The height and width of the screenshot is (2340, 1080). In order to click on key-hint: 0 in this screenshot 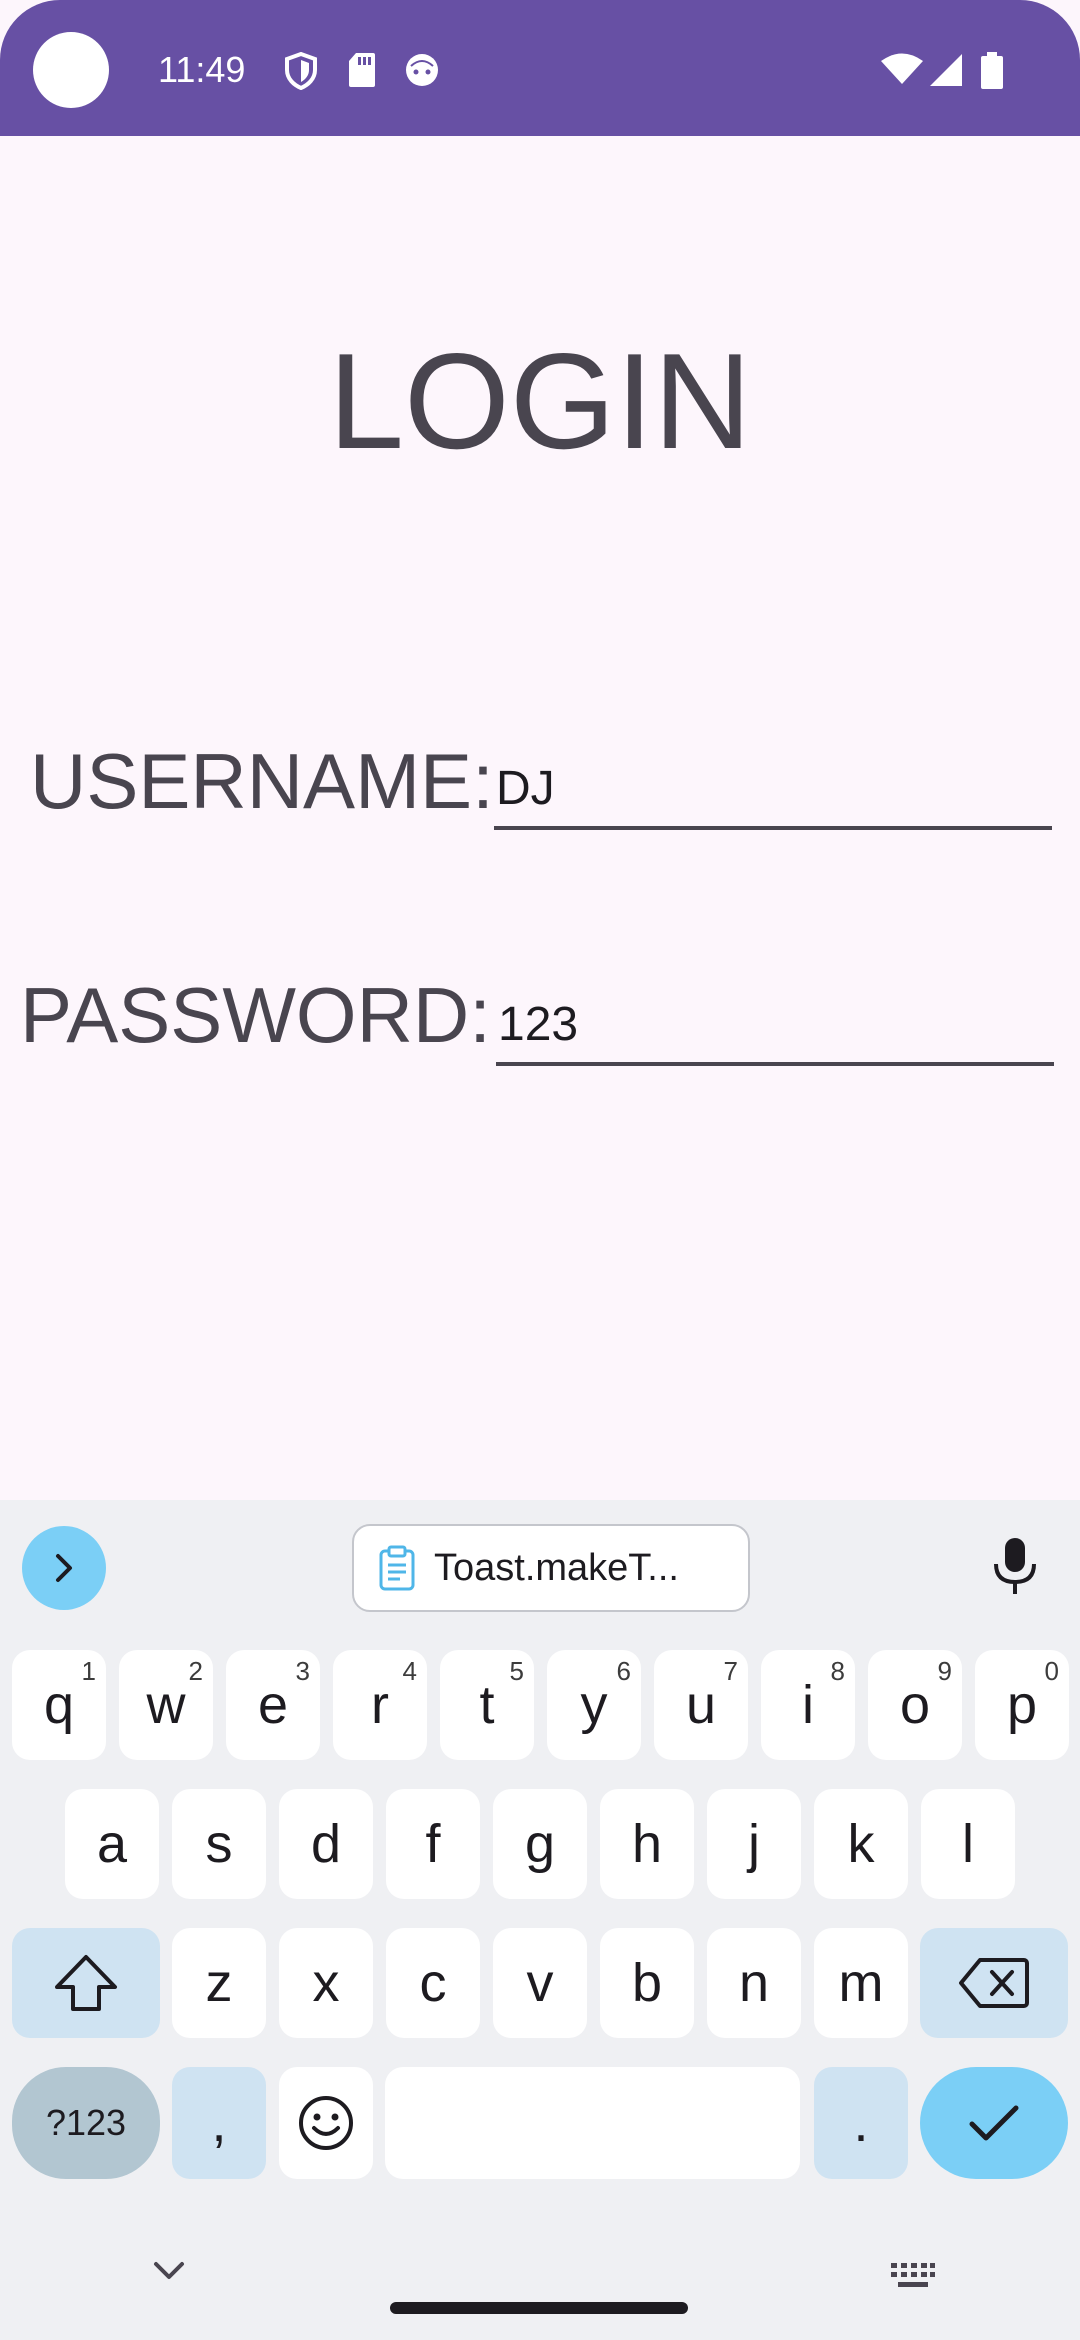, I will do `click(1051, 1671)`.